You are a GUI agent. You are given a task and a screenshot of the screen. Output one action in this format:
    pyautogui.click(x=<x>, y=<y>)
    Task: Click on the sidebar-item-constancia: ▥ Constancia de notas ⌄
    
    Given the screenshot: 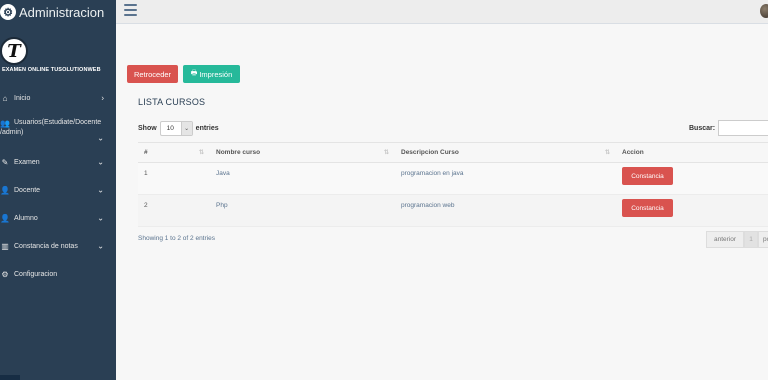 What is the action you would take?
    pyautogui.click(x=58, y=246)
    